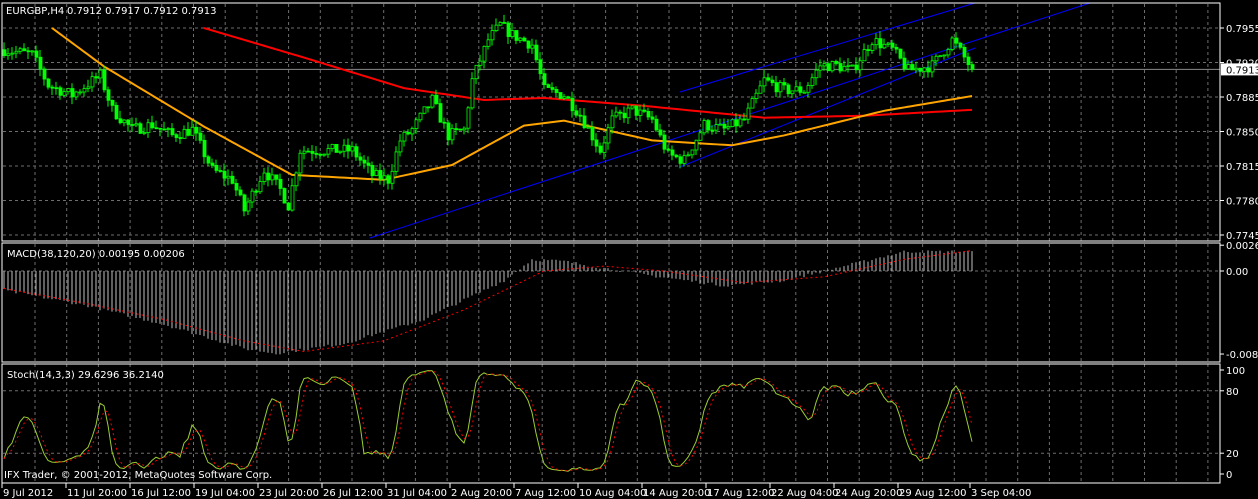 This screenshot has height=499, width=1258. I want to click on symbol-label: EURGBP,H4, so click(35, 11).